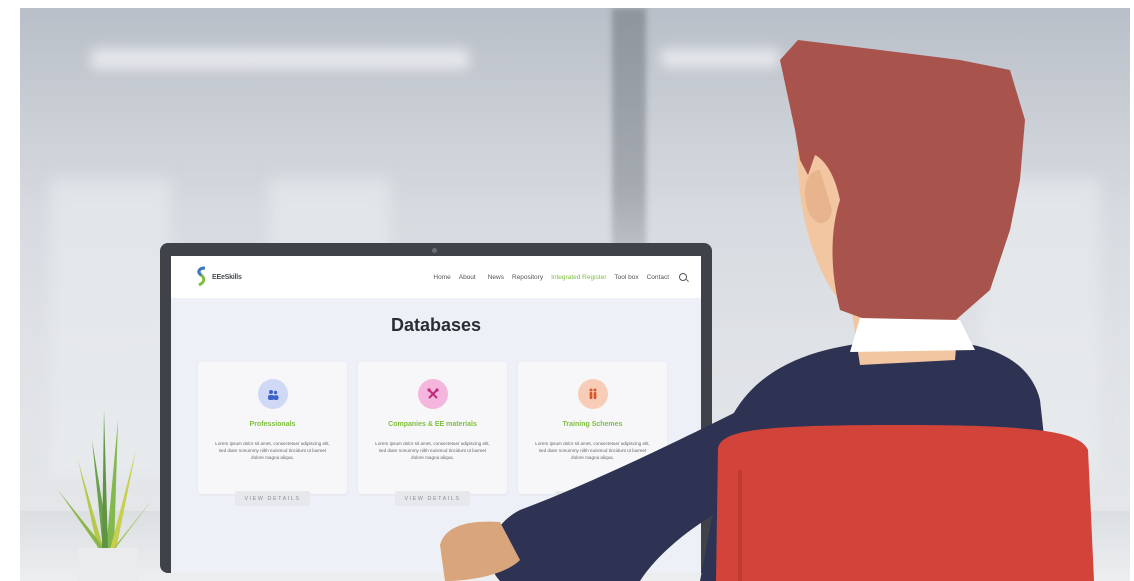  I want to click on nav-repository: Repository, so click(527, 277).